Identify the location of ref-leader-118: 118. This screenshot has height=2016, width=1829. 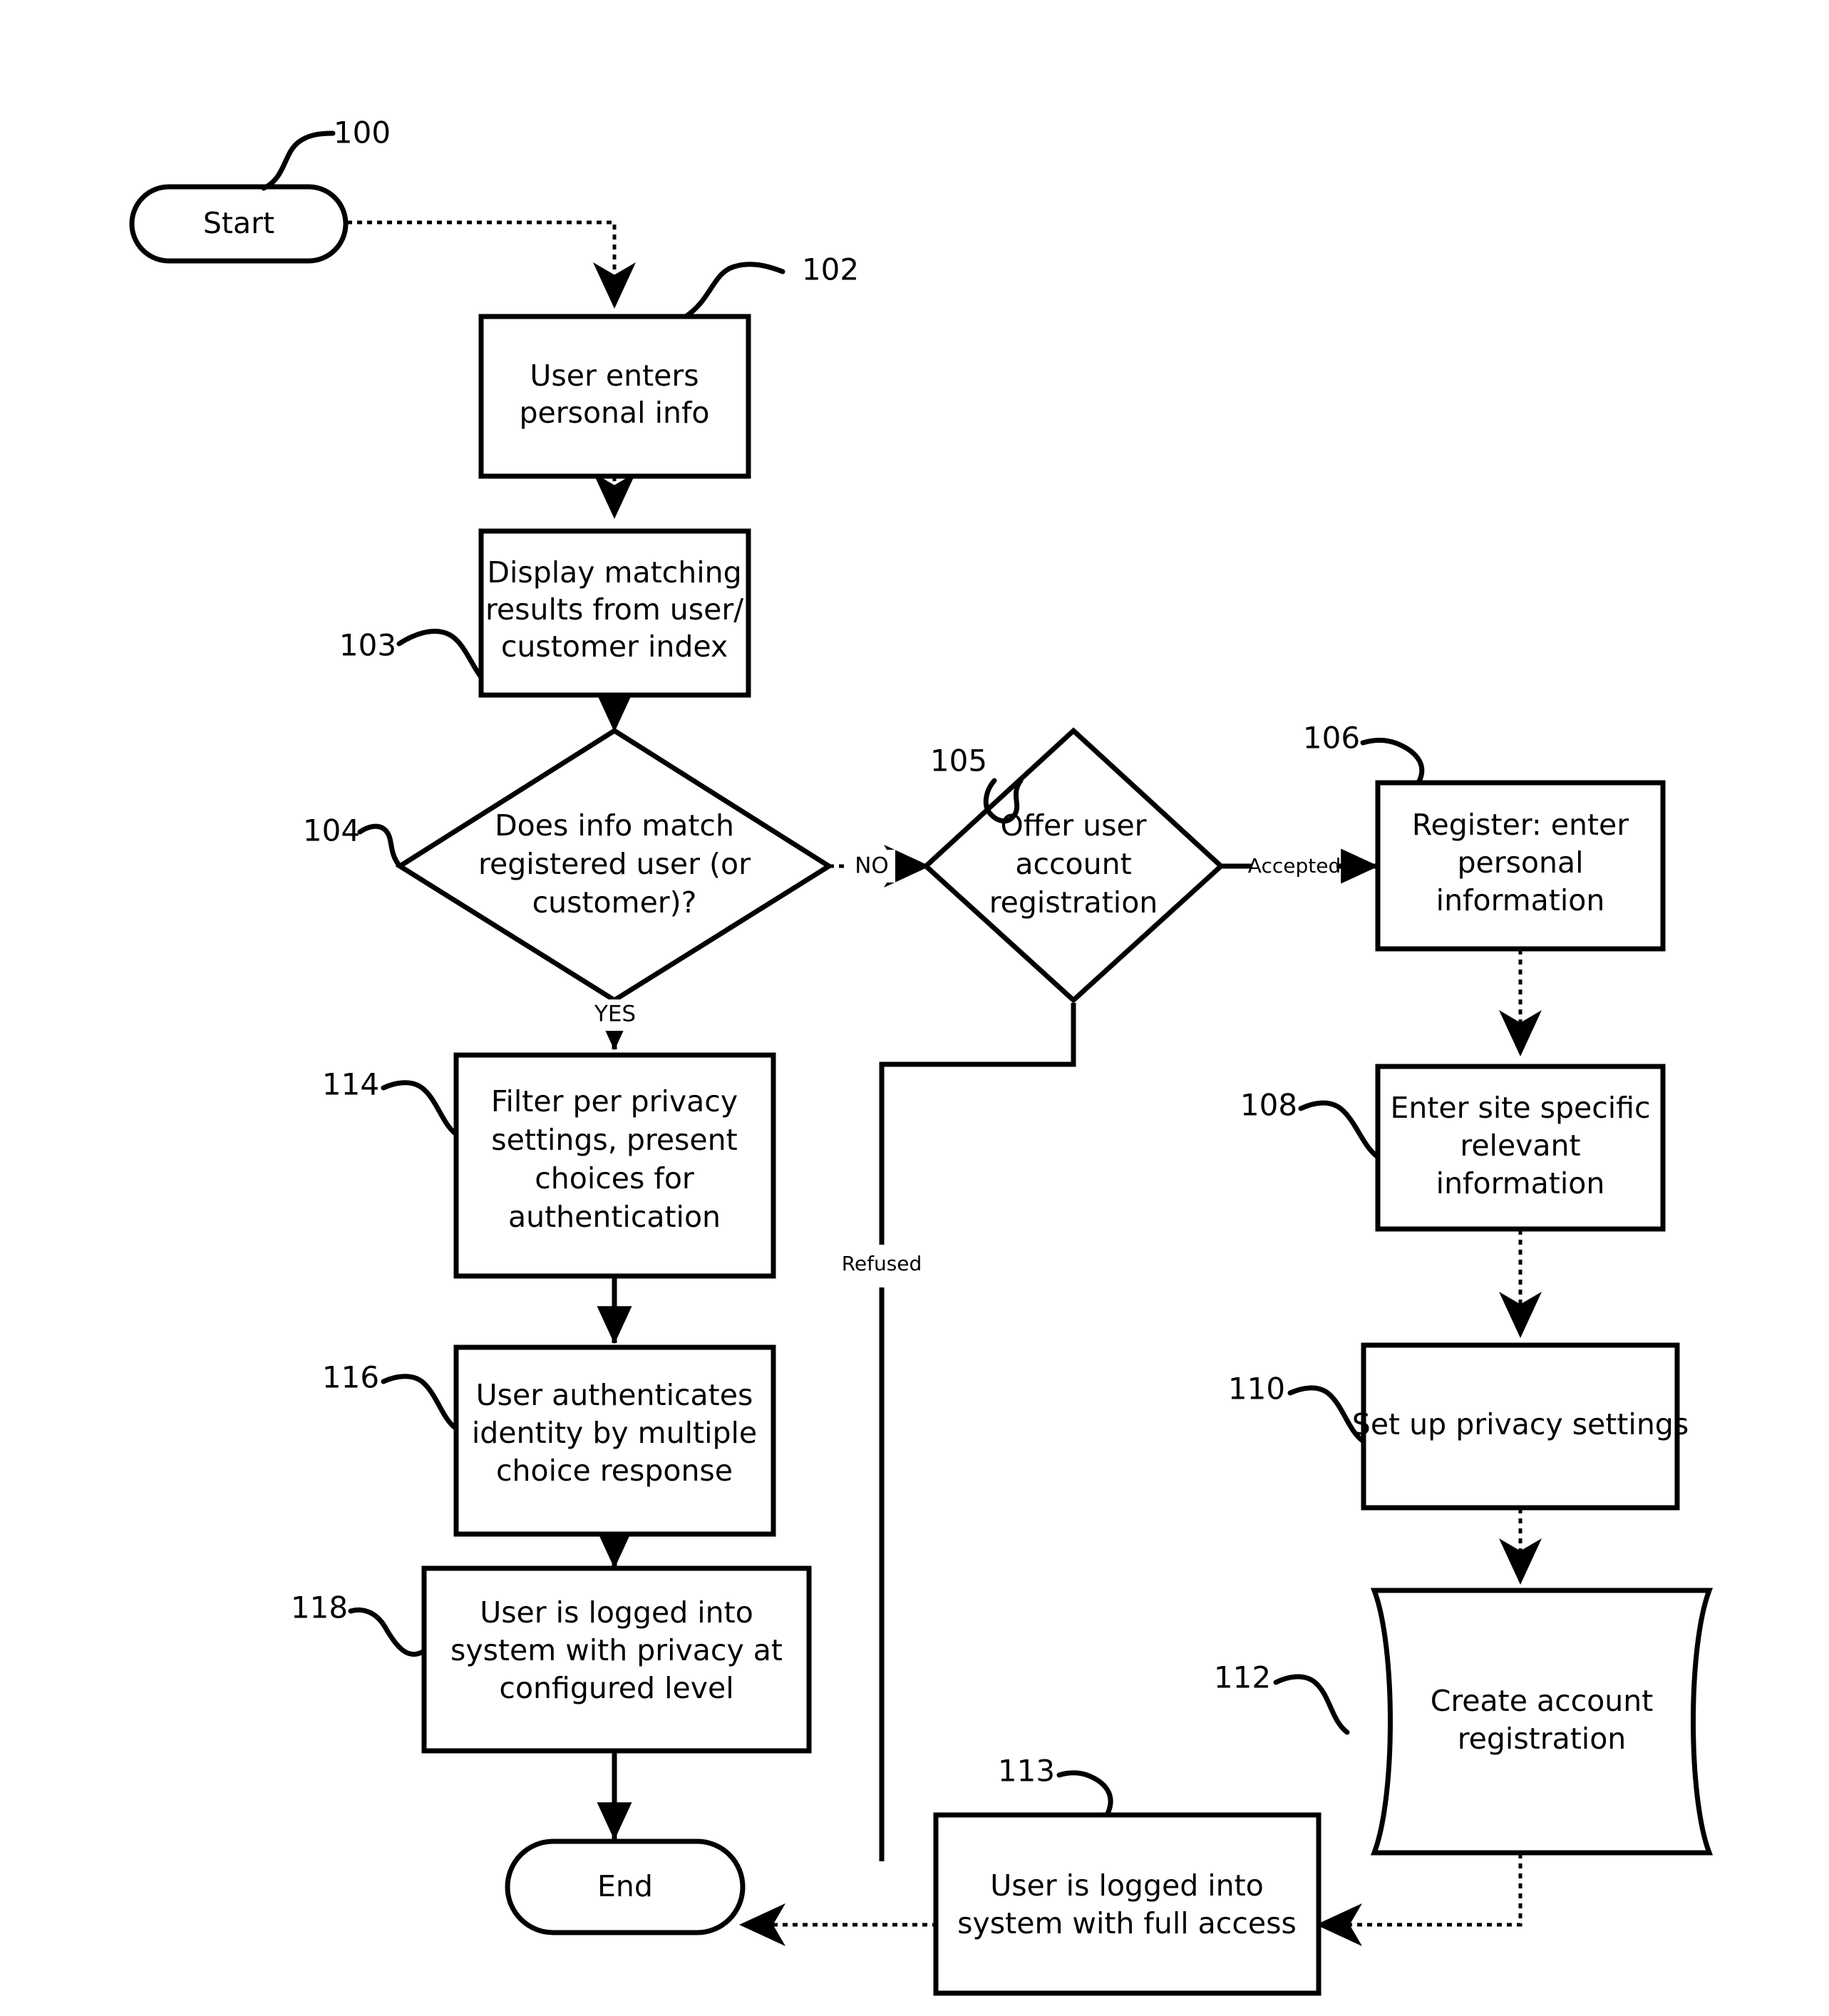
(359, 1623).